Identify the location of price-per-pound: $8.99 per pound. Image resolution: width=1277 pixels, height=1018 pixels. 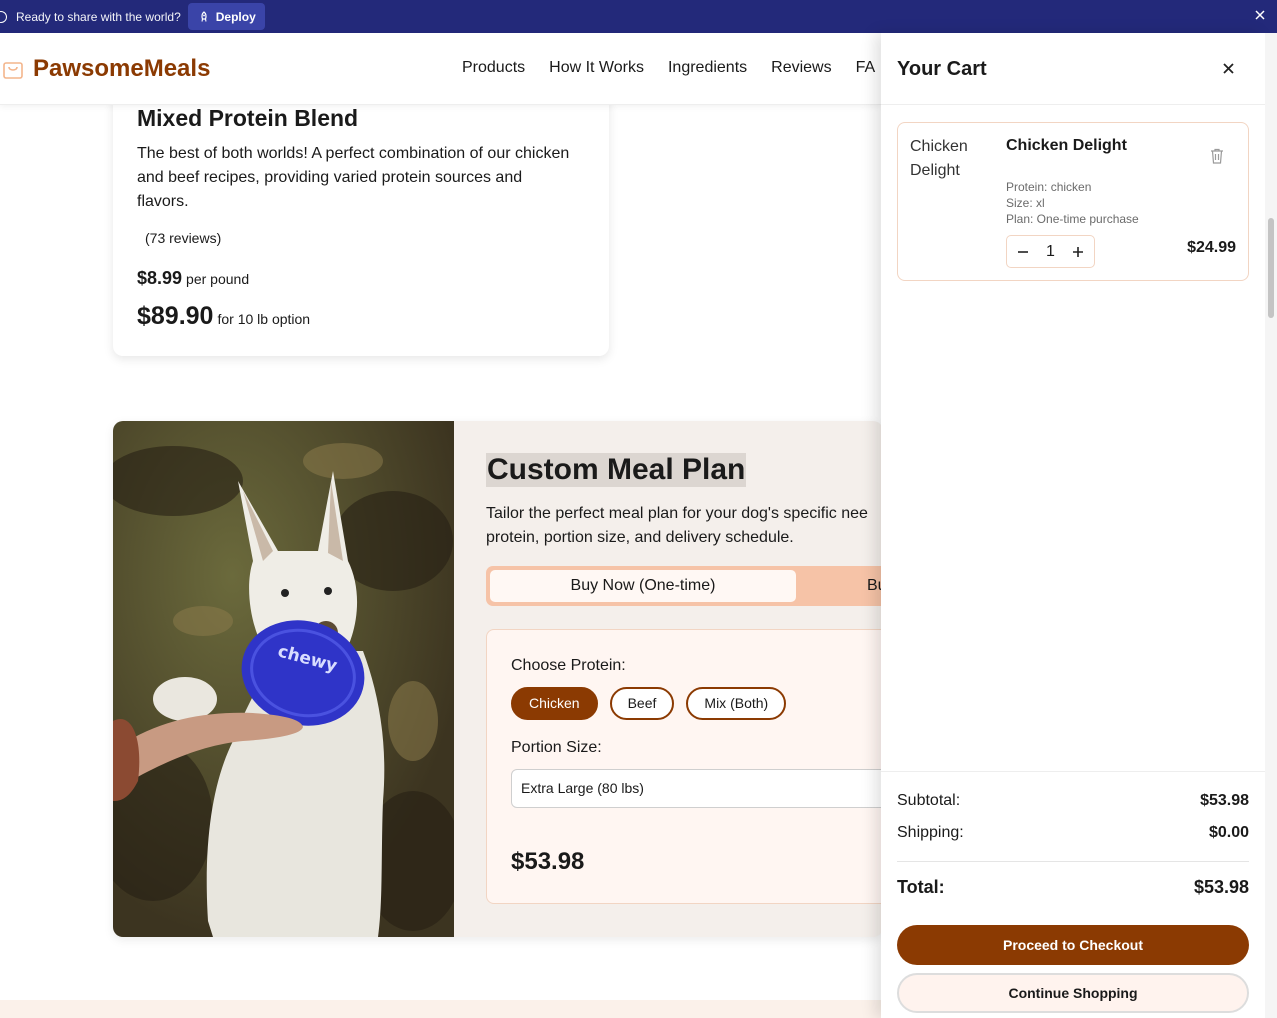
(193, 278).